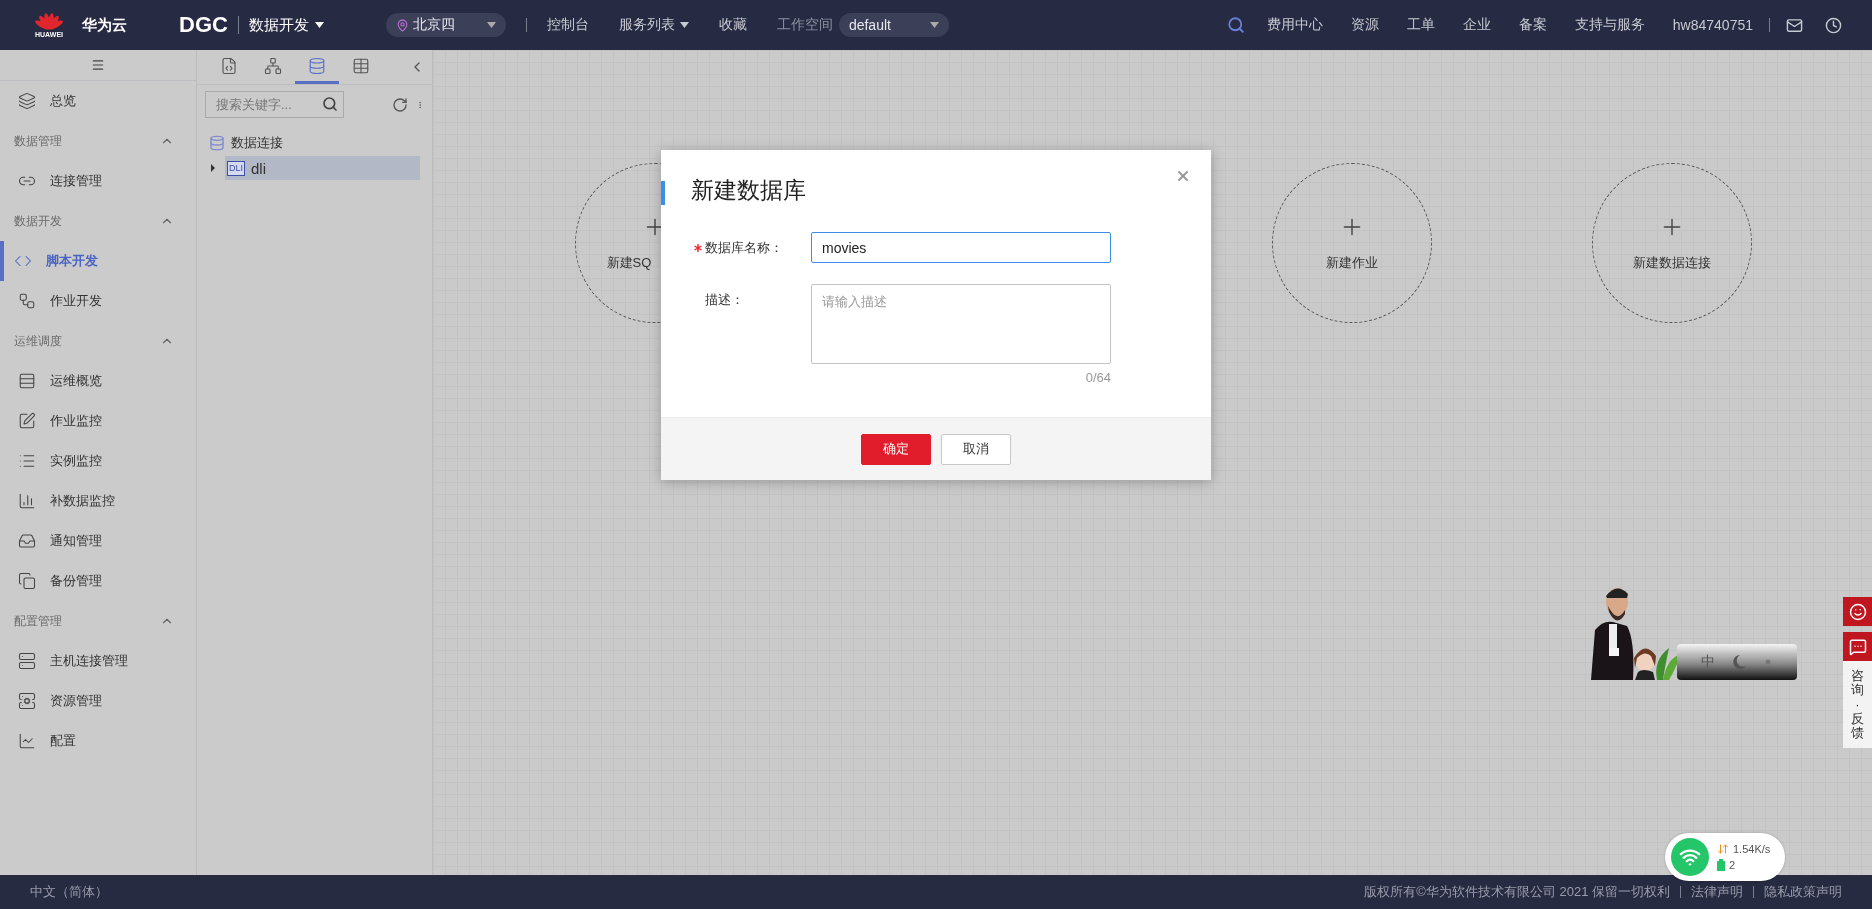 The width and height of the screenshot is (1872, 909). What do you see at coordinates (259, 168) in the screenshot?
I see `tree-label: dli` at bounding box center [259, 168].